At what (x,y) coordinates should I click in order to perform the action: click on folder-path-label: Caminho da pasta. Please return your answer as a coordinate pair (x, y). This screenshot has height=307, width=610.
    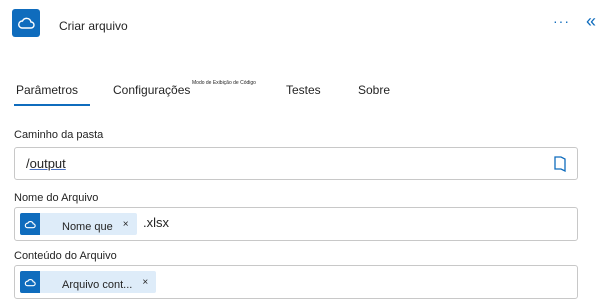
    Looking at the image, I should click on (59, 135).